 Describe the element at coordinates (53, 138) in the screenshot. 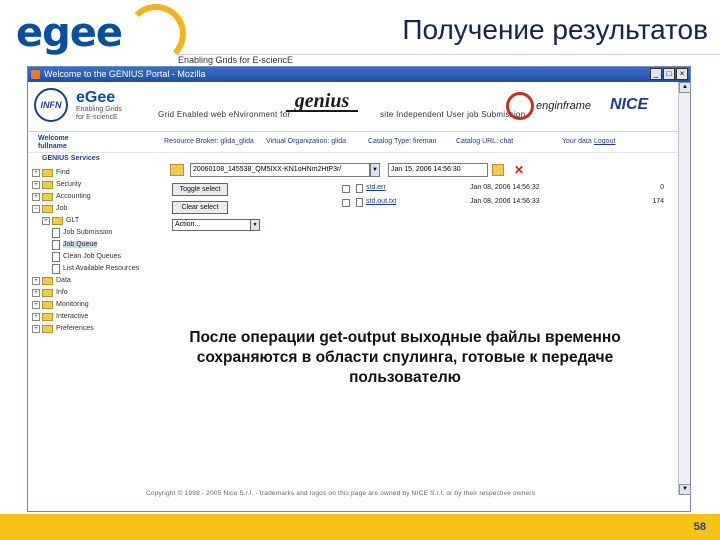

I see `welcome-line1: Welcome` at that location.